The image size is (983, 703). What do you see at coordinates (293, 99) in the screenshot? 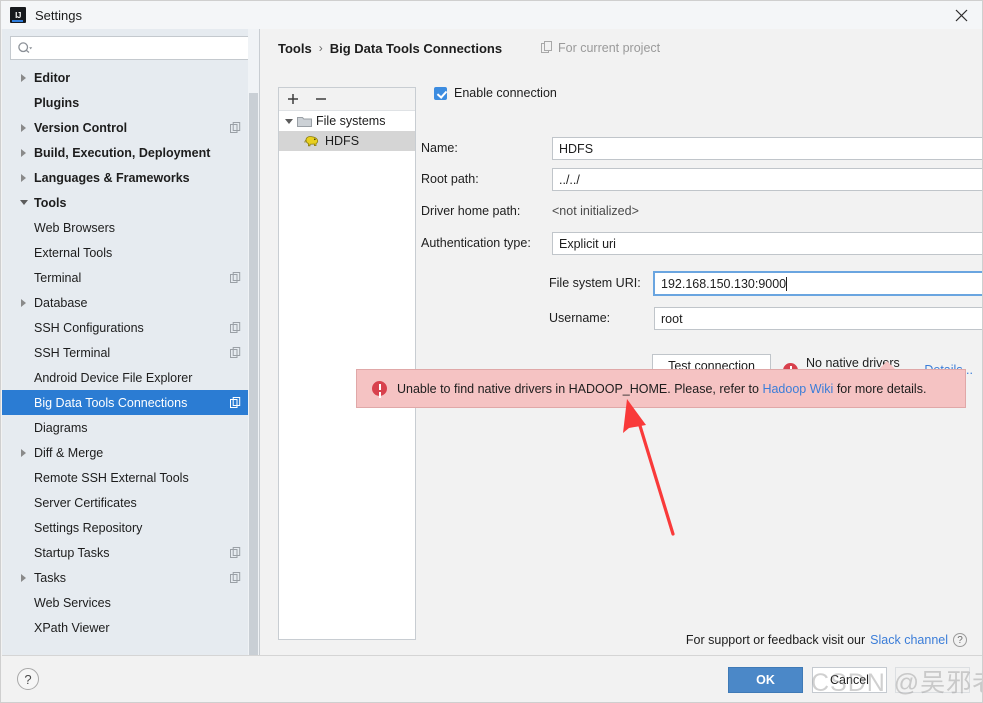
I see `plus-icon` at bounding box center [293, 99].